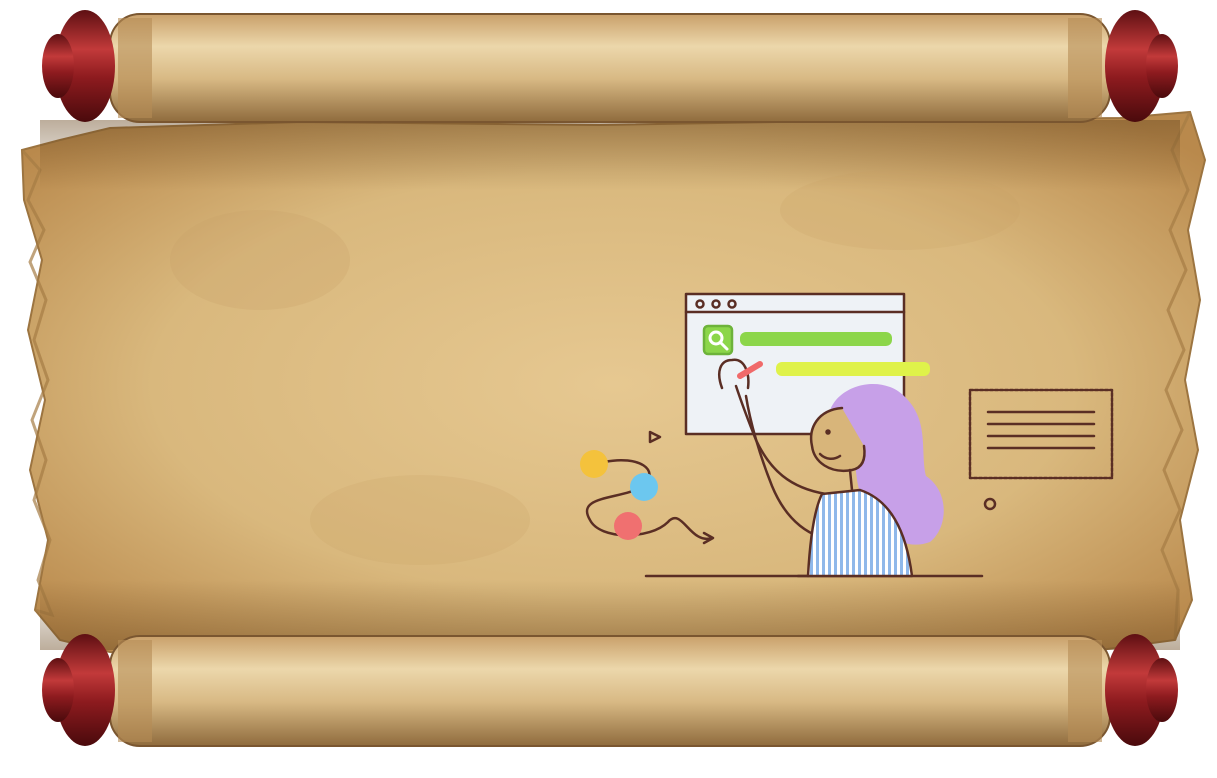  I want to click on bottom-roller, so click(610, 690).